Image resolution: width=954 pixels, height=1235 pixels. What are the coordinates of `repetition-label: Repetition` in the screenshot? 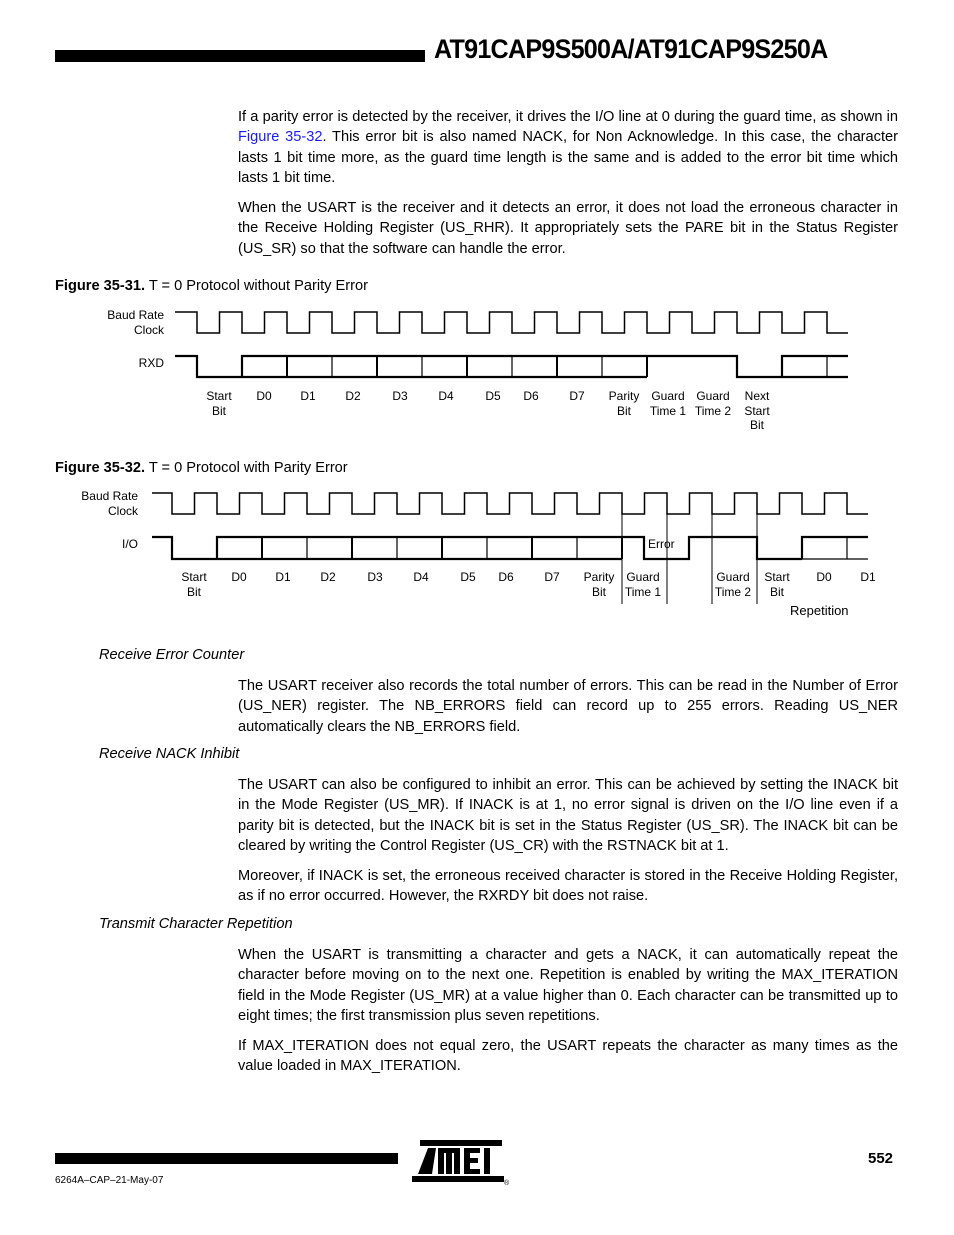 It's located at (819, 610).